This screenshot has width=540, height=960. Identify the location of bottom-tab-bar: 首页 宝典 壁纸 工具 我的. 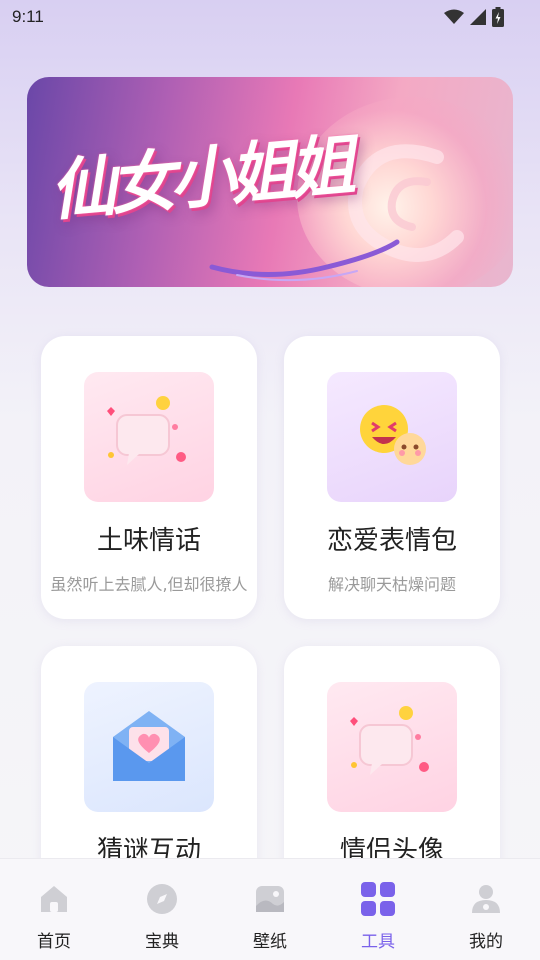
(270, 909).